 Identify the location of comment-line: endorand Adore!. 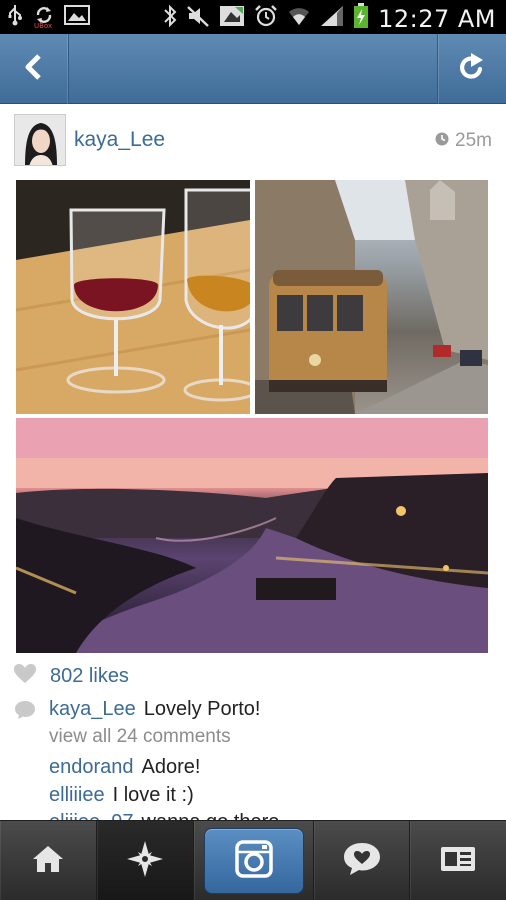
(124, 767).